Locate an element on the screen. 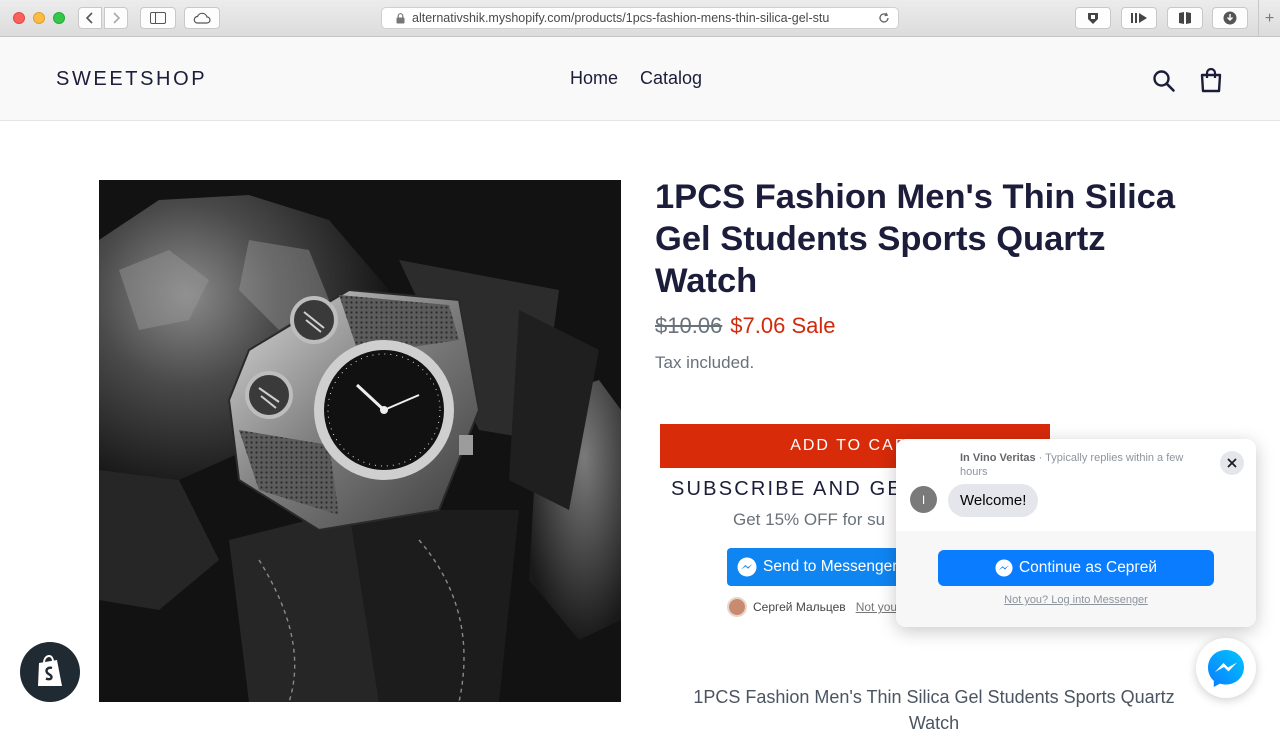  sidebar-toggle-button is located at coordinates (158, 18).